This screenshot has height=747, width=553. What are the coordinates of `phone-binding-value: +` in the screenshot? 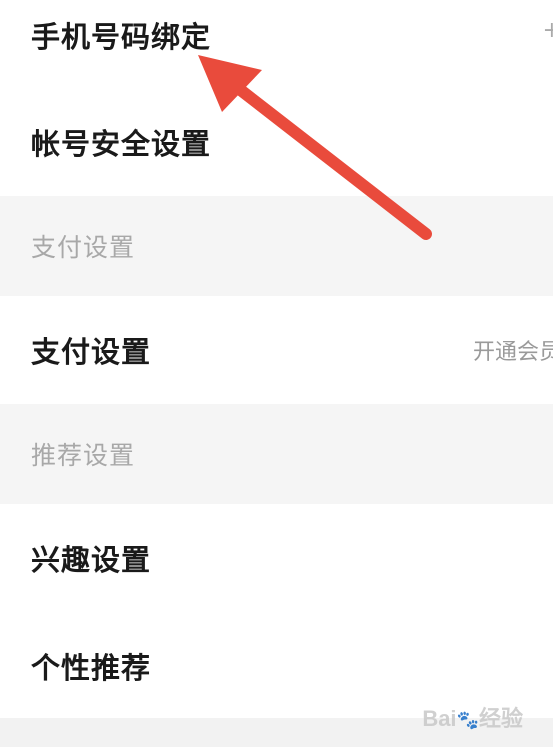 It's located at (547, 30).